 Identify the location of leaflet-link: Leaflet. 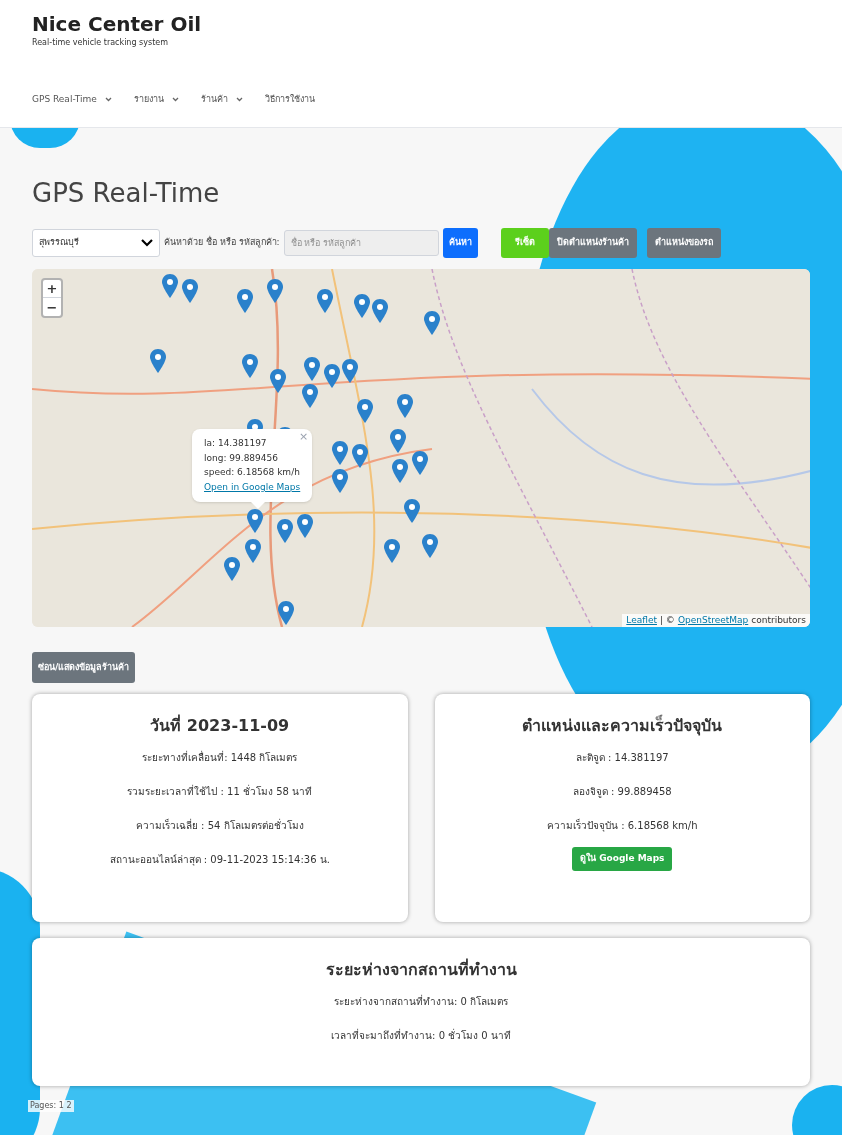
(641, 620).